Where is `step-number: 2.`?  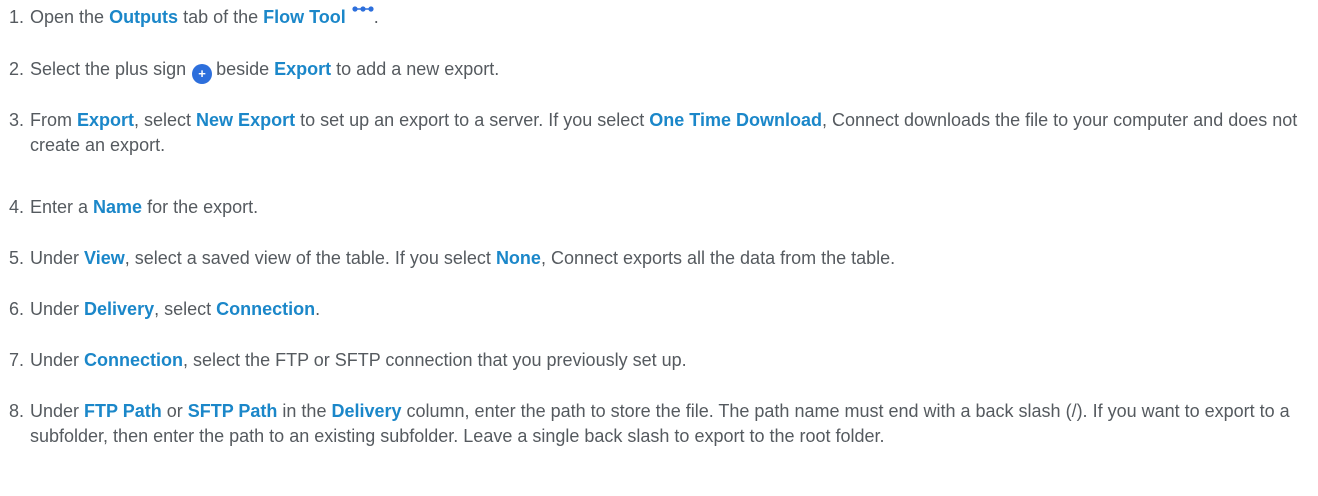
step-number: 2. is located at coordinates (17, 69).